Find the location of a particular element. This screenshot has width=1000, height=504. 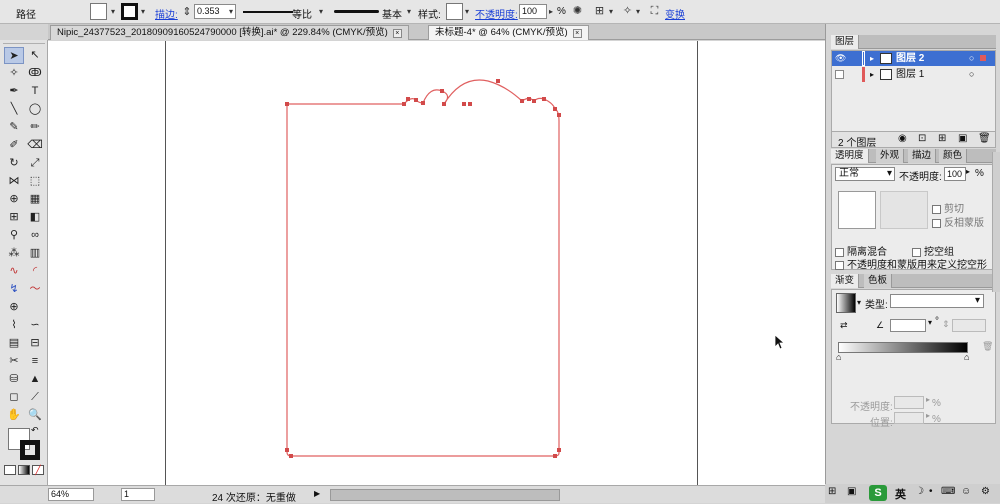

mask-thumbnail is located at coordinates (904, 210).